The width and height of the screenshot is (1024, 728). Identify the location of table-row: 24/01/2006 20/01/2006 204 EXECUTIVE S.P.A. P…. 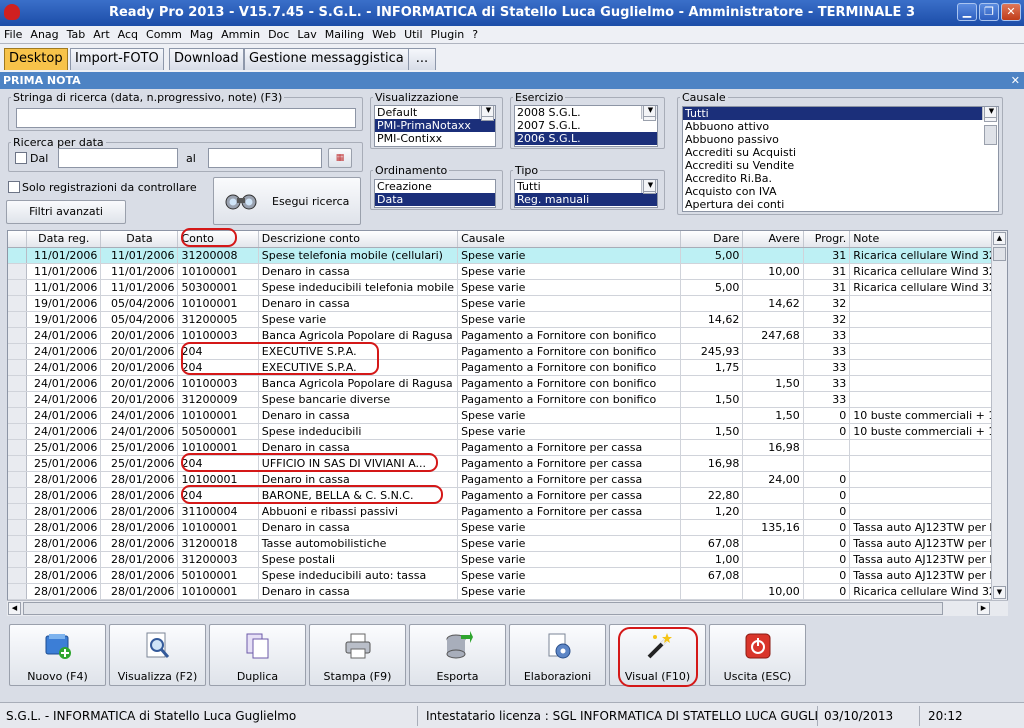
(507, 367).